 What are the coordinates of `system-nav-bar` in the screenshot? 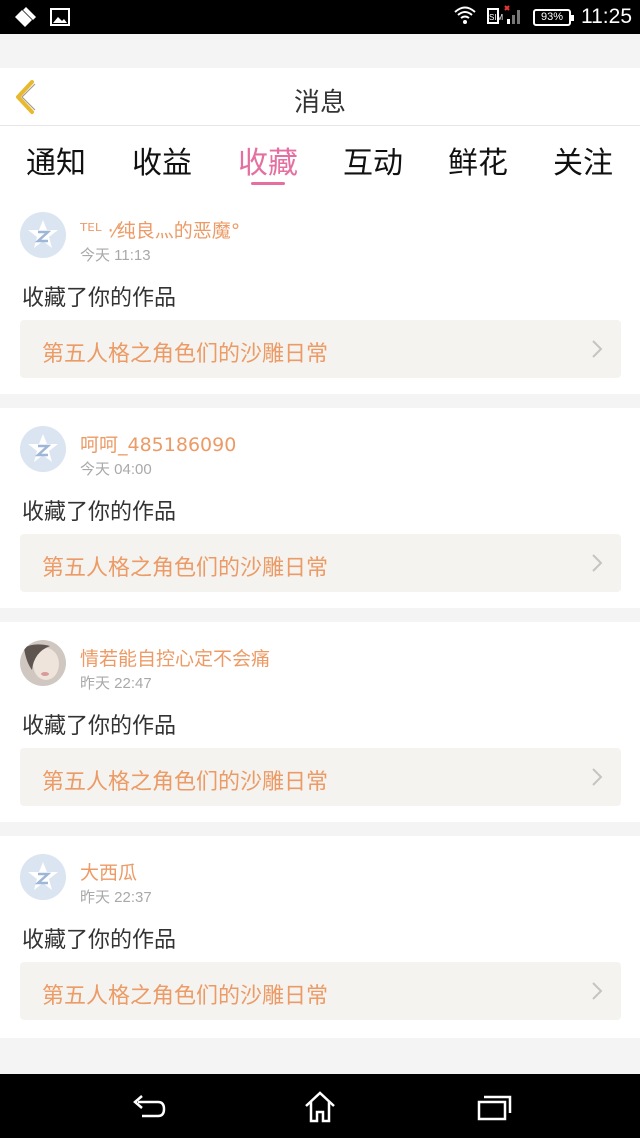 It's located at (320, 1106).